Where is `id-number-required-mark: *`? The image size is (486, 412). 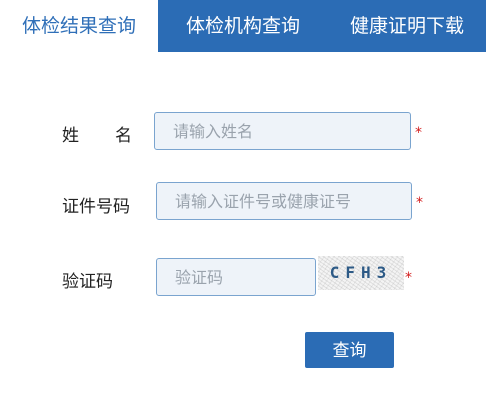 id-number-required-mark: * is located at coordinates (419, 203).